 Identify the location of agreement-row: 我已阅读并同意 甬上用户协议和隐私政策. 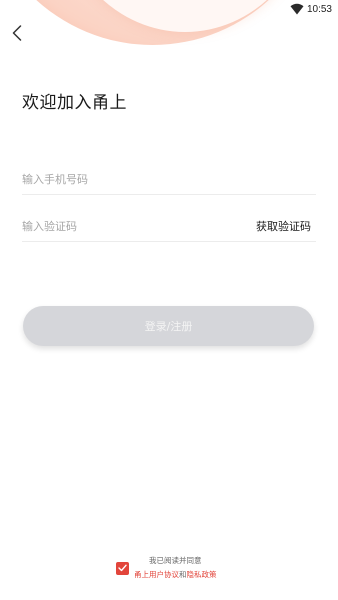
(166, 568).